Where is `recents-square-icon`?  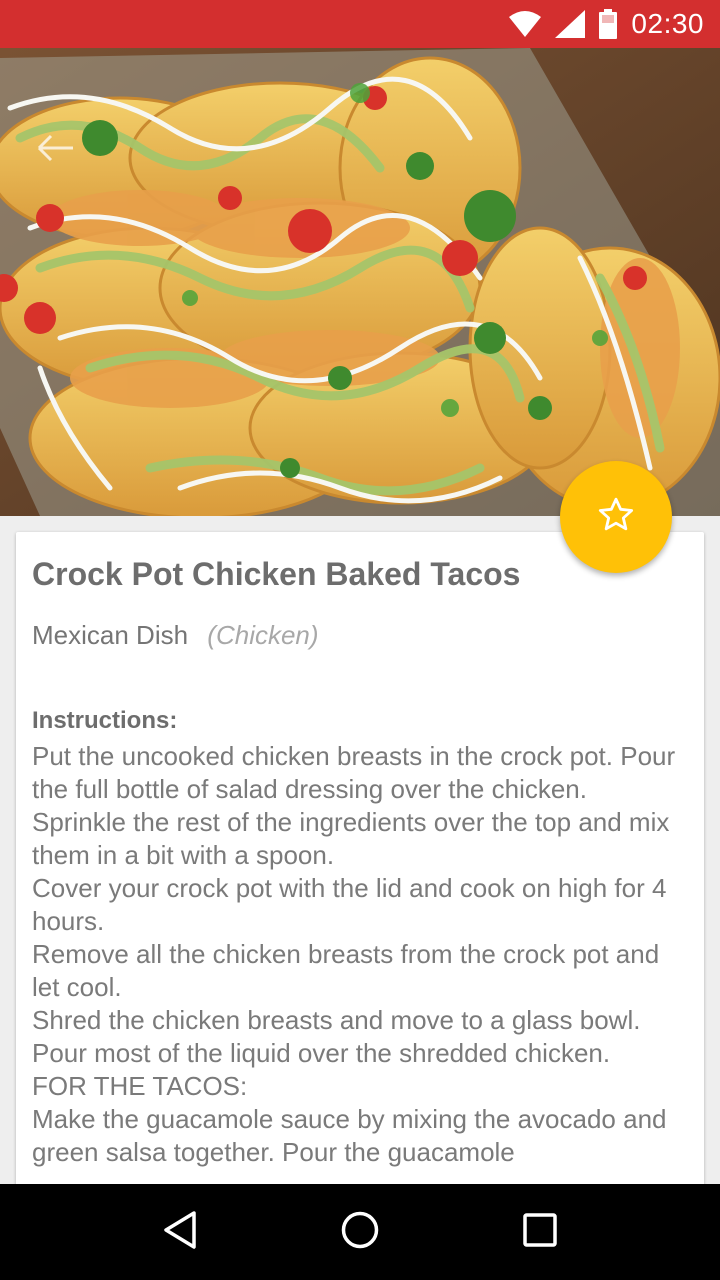 recents-square-icon is located at coordinates (540, 1232).